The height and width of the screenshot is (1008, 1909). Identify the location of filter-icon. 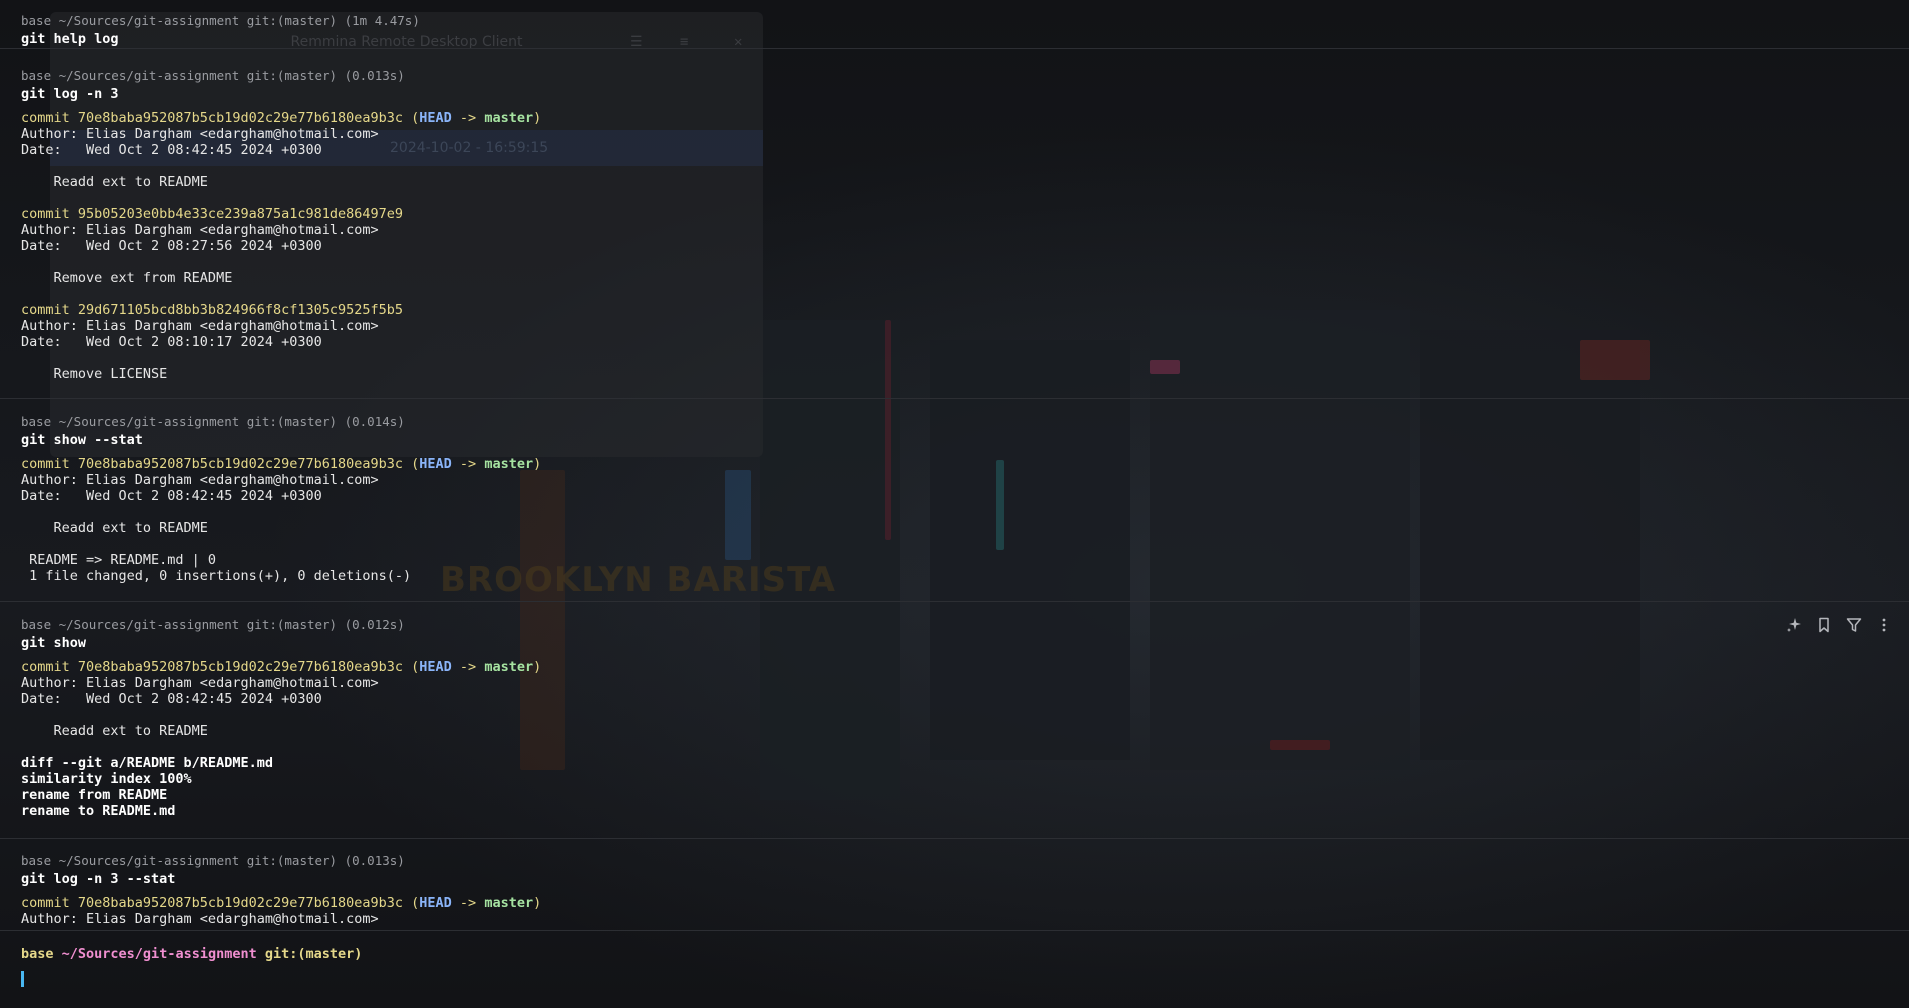
(1854, 625).